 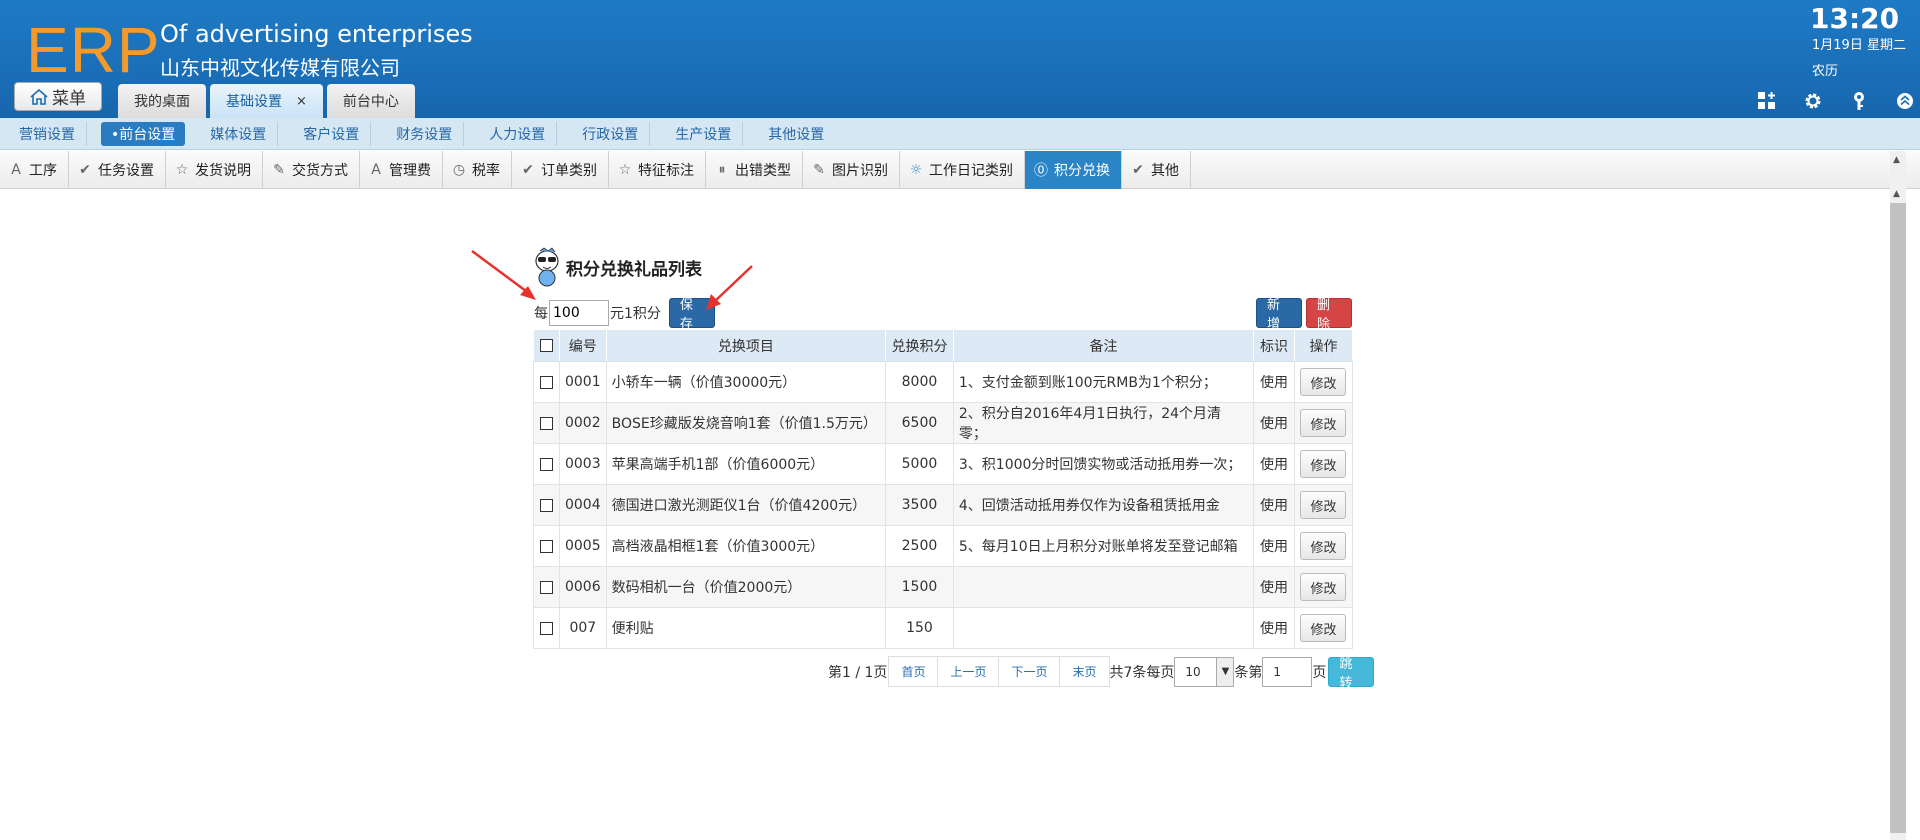 I want to click on add-button: 新增, so click(x=1279, y=315).